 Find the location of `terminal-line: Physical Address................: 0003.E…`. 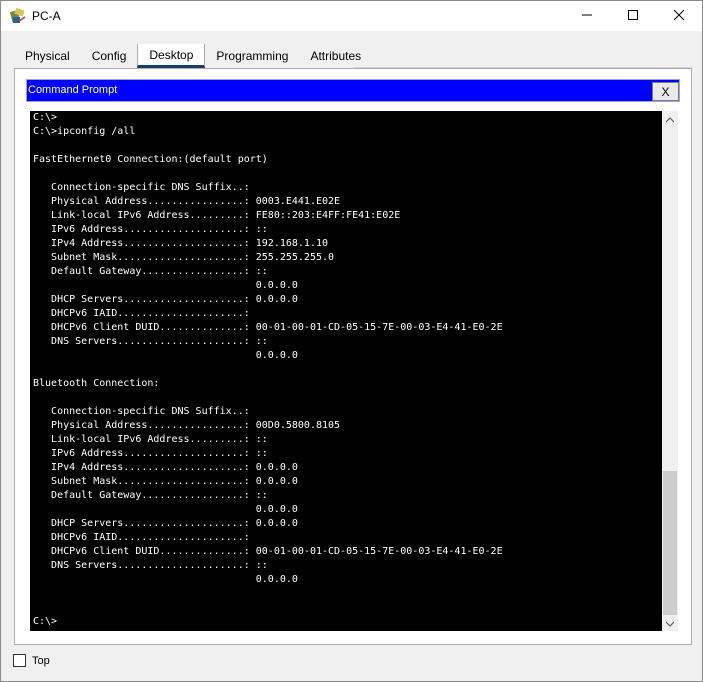

terminal-line: Physical Address................: 0003.E… is located at coordinates (196, 201).